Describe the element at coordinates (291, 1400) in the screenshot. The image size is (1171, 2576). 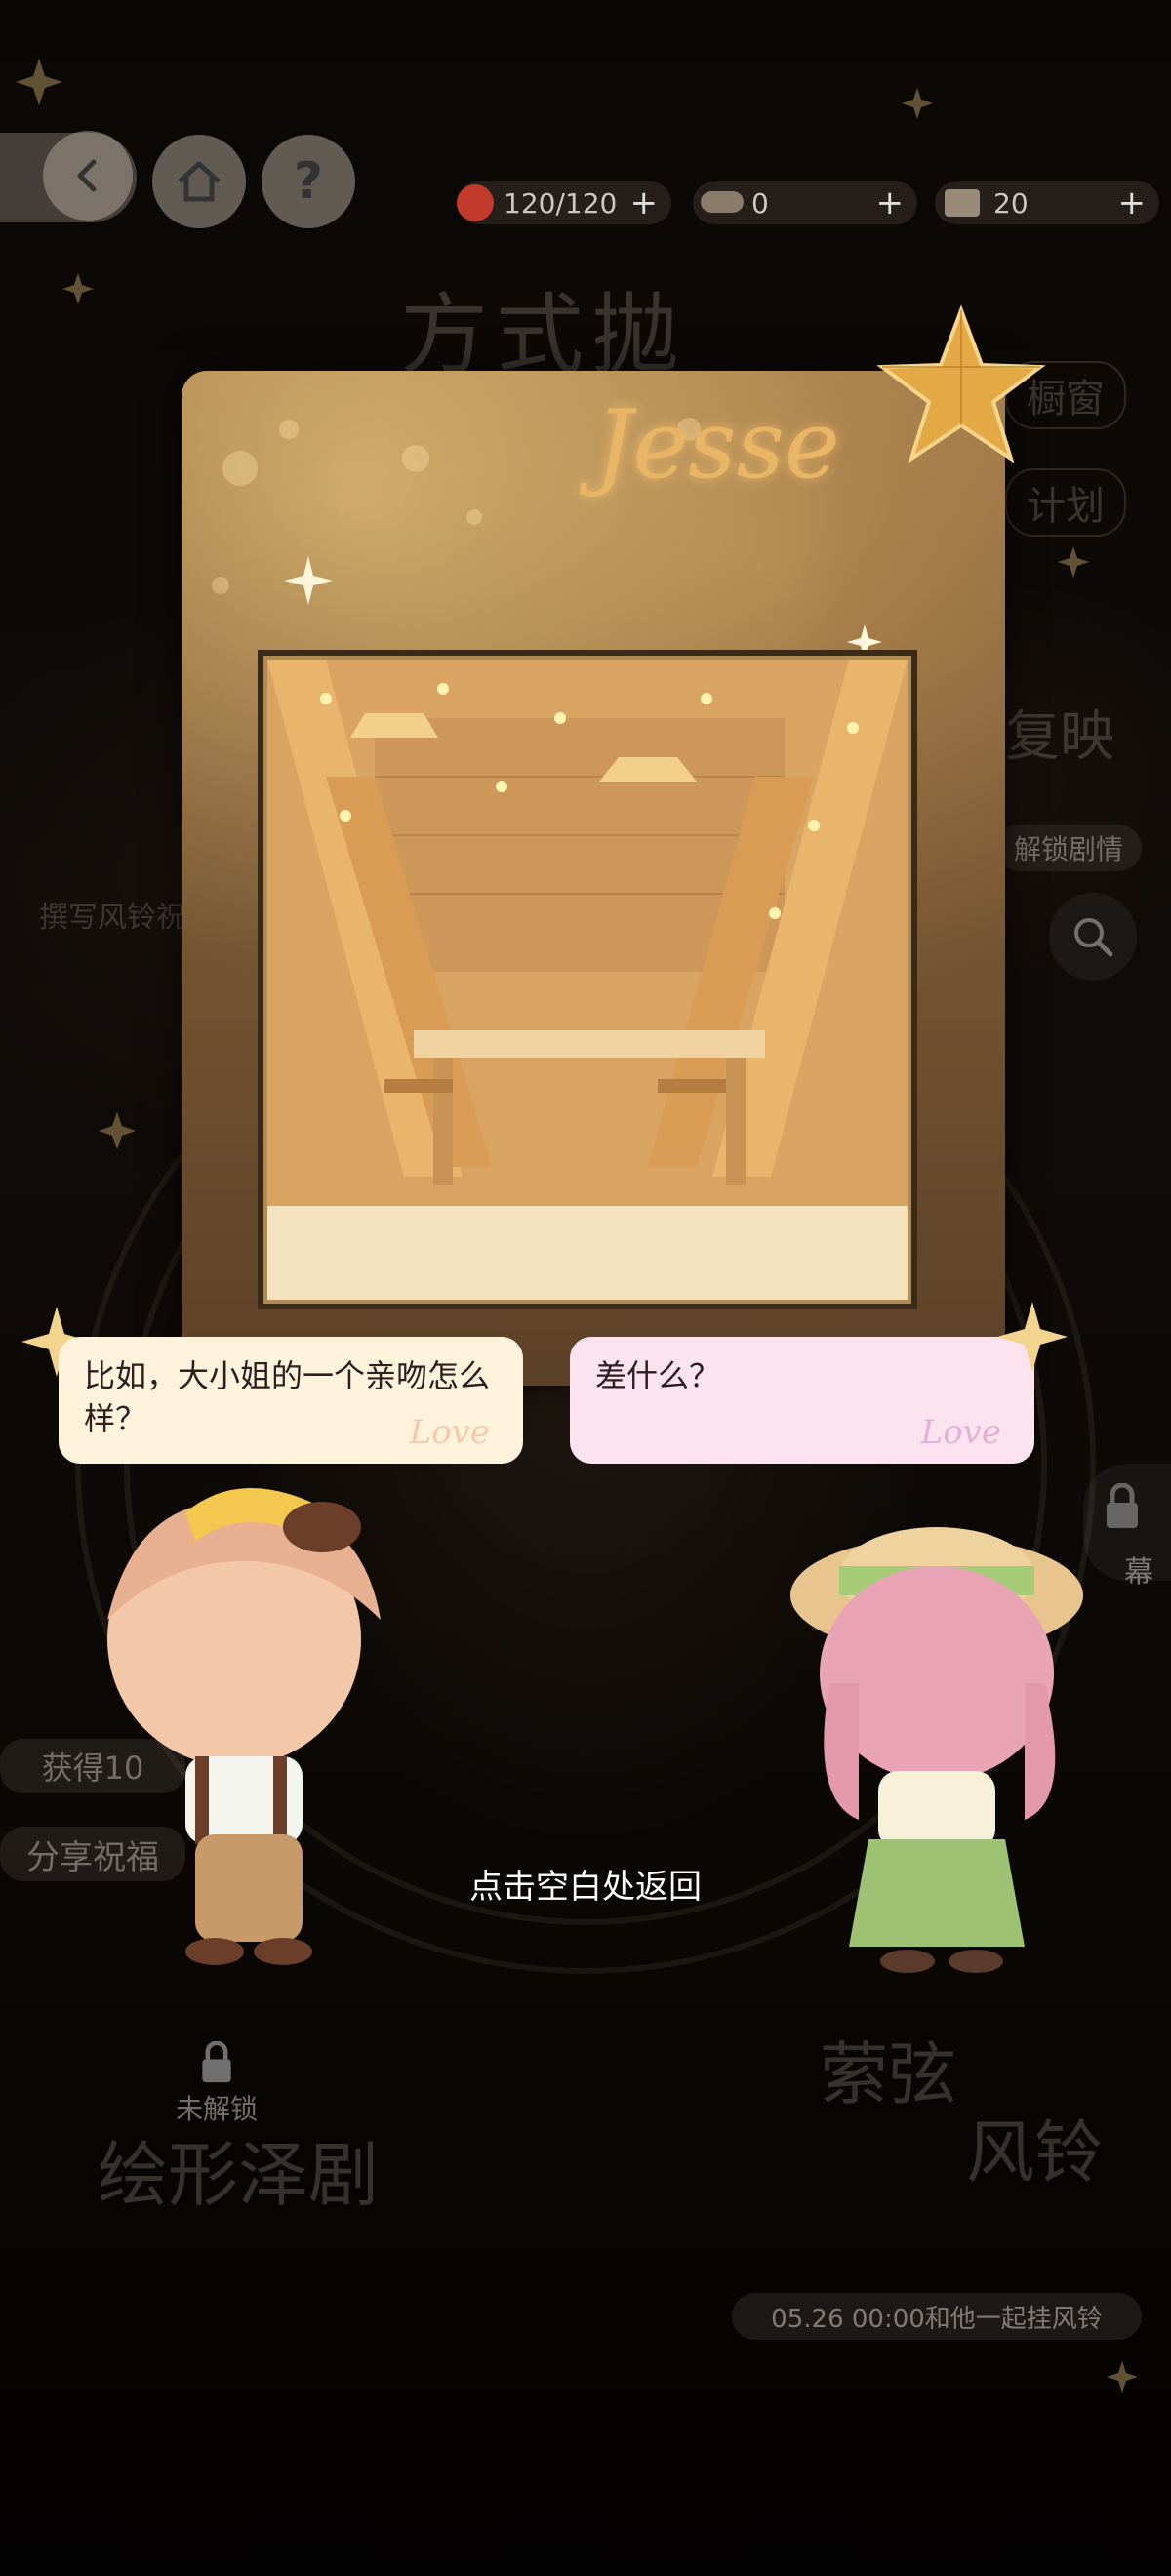
I see `dialogue-bubble-left: 比如，大小姐的一个亲吻怎么样？ Love` at that location.